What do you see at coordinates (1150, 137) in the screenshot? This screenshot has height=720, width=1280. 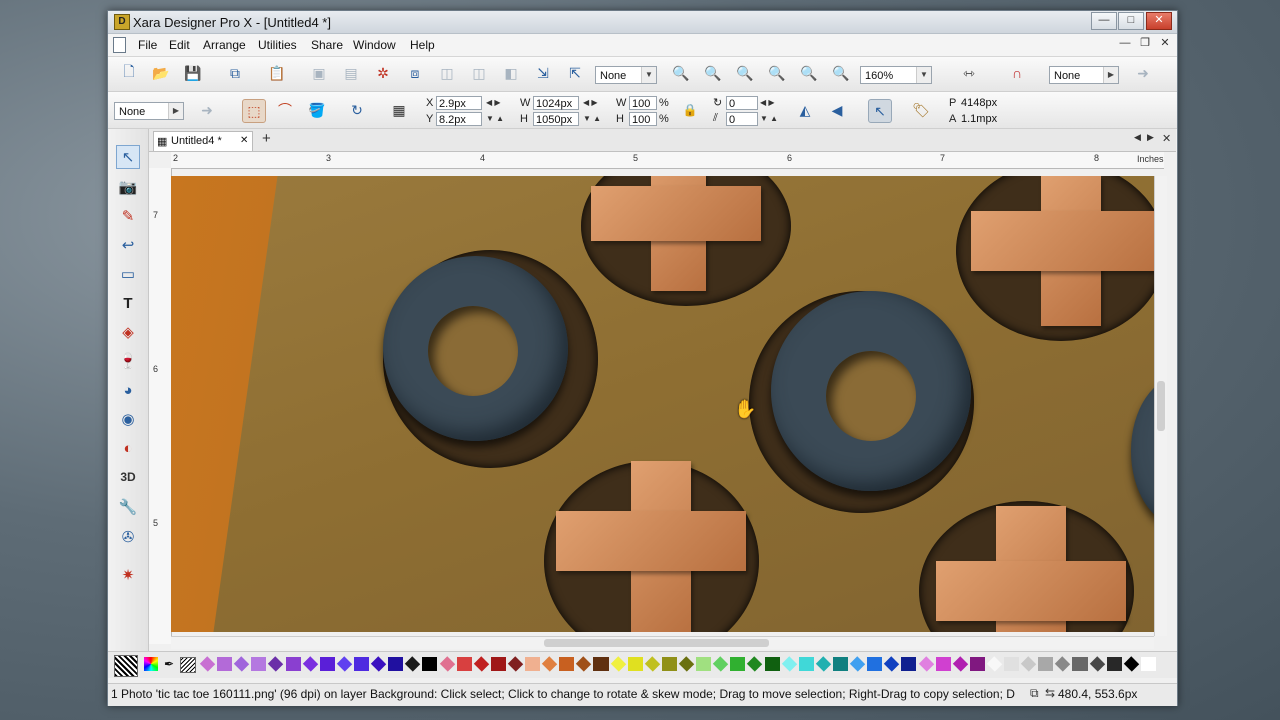 I see `tab-scroll-right-icon: ▶` at bounding box center [1150, 137].